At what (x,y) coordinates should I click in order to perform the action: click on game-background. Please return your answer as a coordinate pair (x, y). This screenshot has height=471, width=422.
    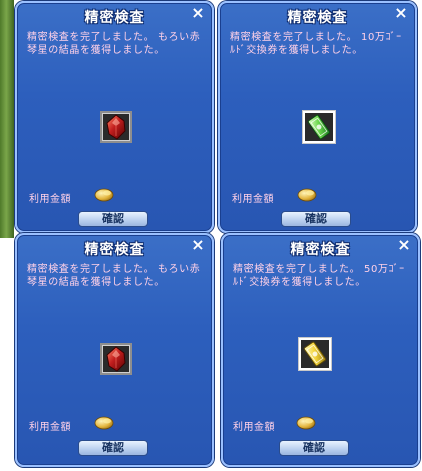
    Looking at the image, I should click on (7, 119).